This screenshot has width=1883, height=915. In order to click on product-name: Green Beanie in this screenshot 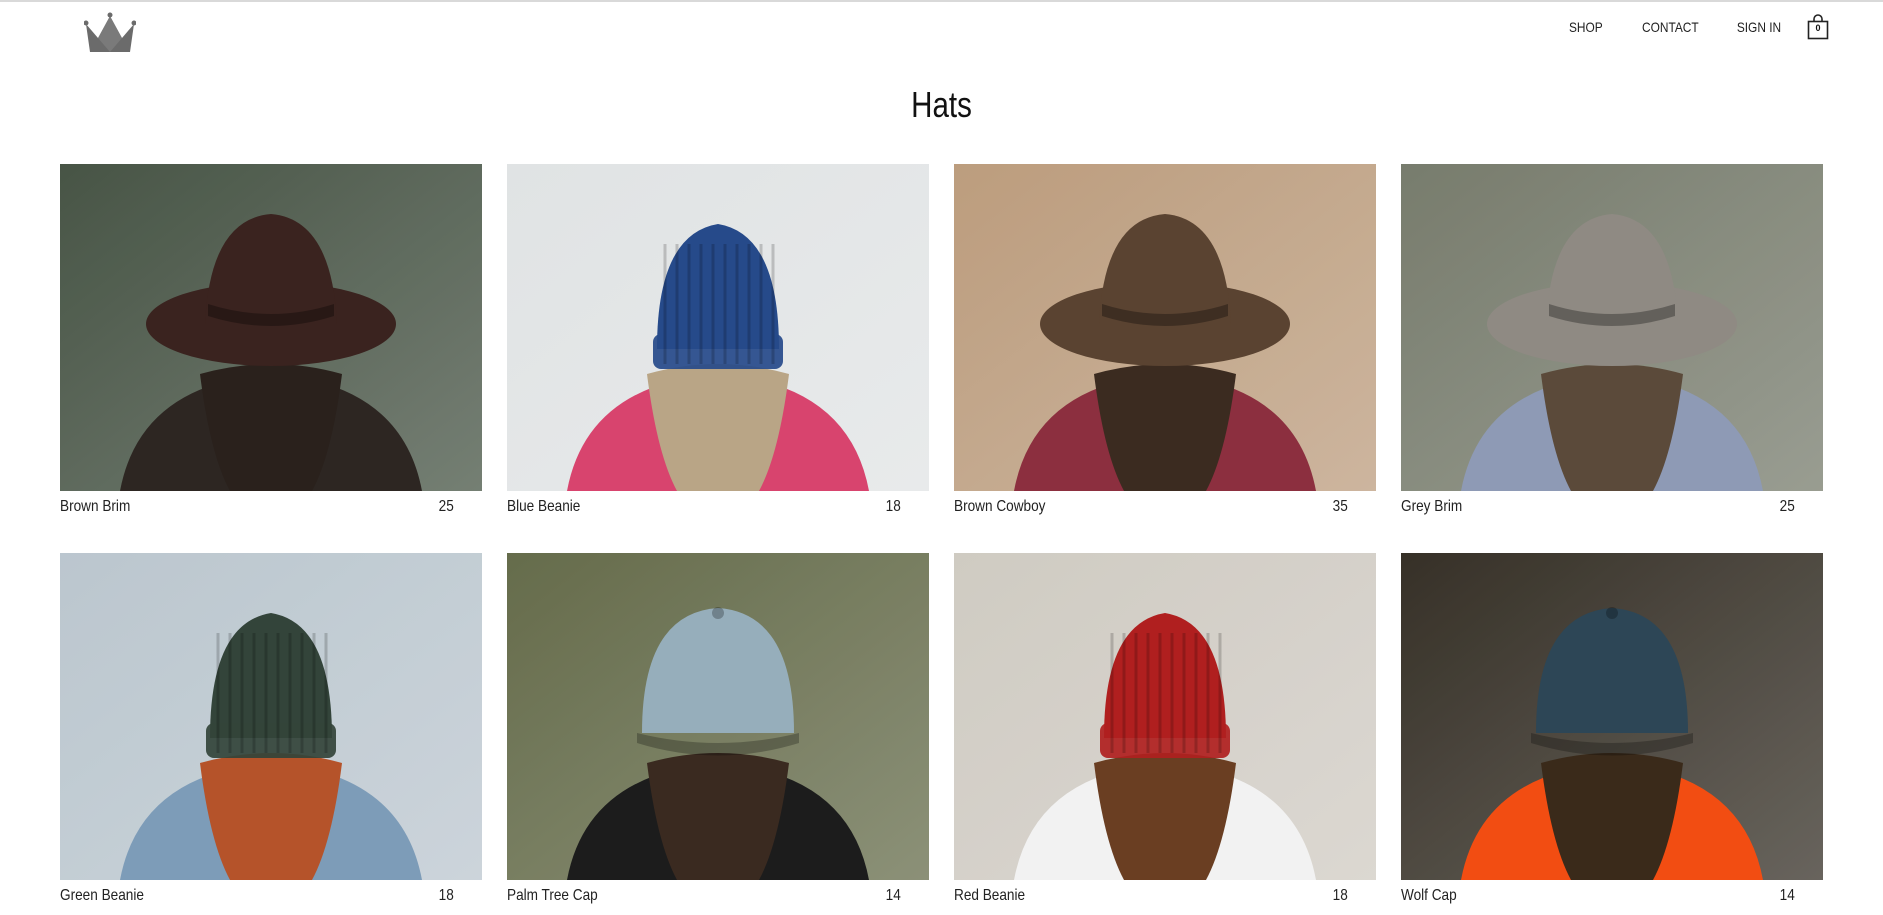, I will do `click(102, 895)`.